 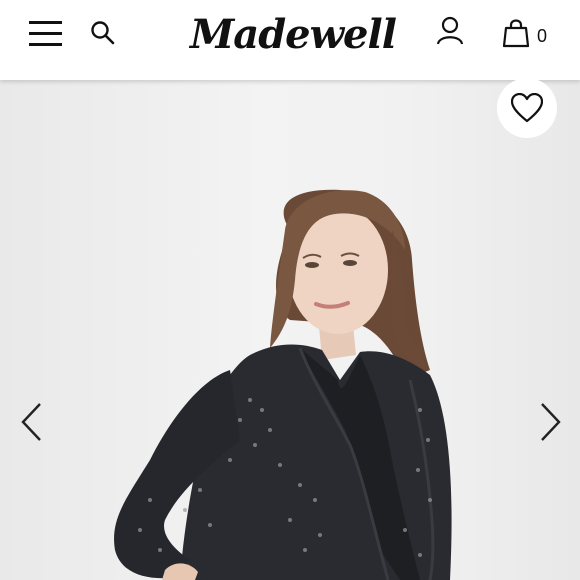 What do you see at coordinates (32, 422) in the screenshot?
I see `chevron-left-icon` at bounding box center [32, 422].